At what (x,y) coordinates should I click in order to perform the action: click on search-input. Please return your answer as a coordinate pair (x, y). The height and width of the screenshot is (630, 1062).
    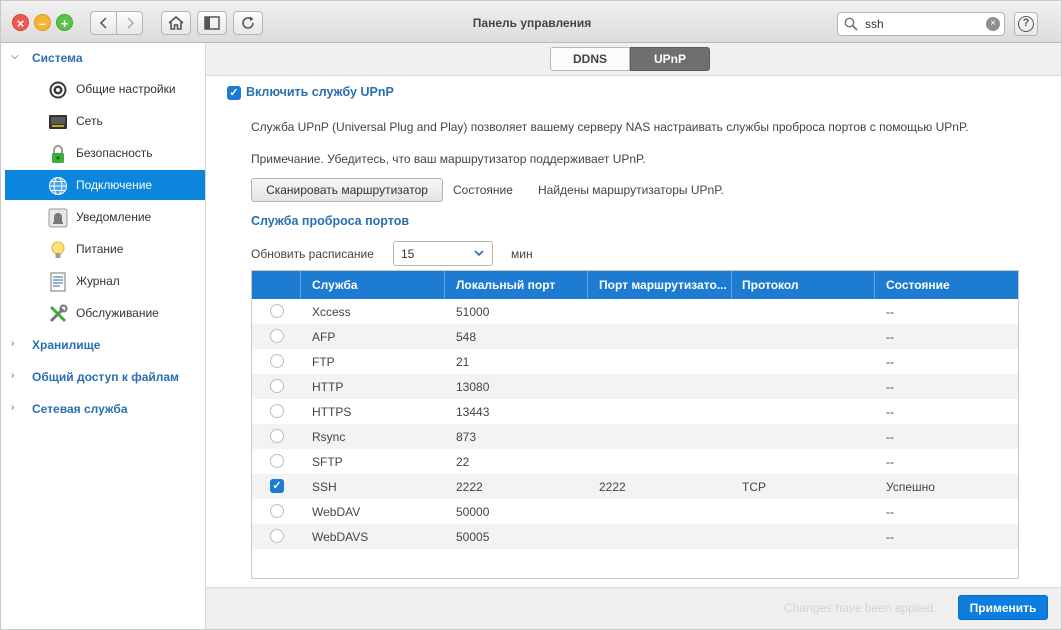
    Looking at the image, I should click on (924, 24).